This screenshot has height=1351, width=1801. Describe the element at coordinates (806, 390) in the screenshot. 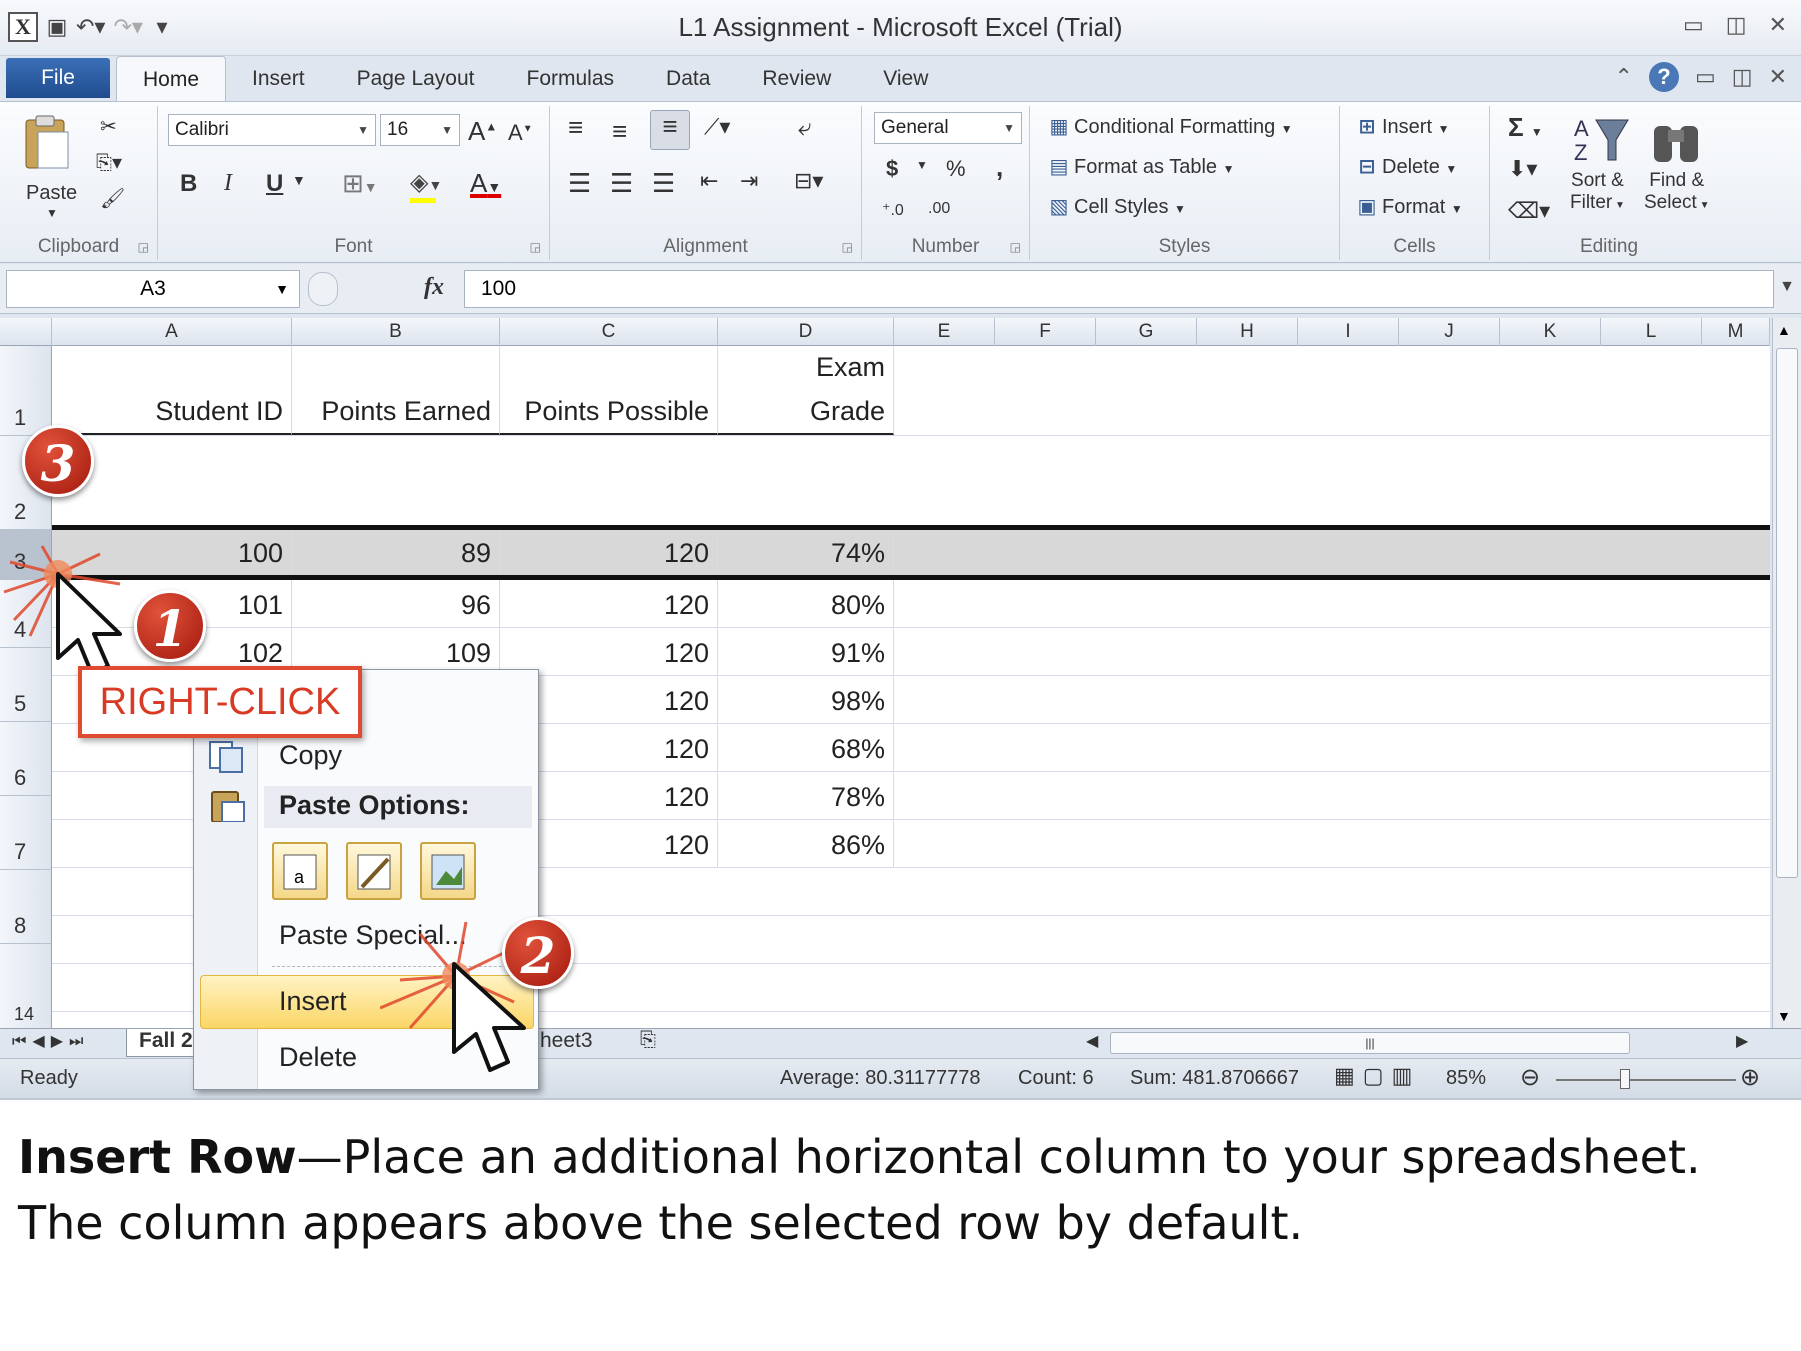

I see `header-exam-grade: Exam Grade` at that location.